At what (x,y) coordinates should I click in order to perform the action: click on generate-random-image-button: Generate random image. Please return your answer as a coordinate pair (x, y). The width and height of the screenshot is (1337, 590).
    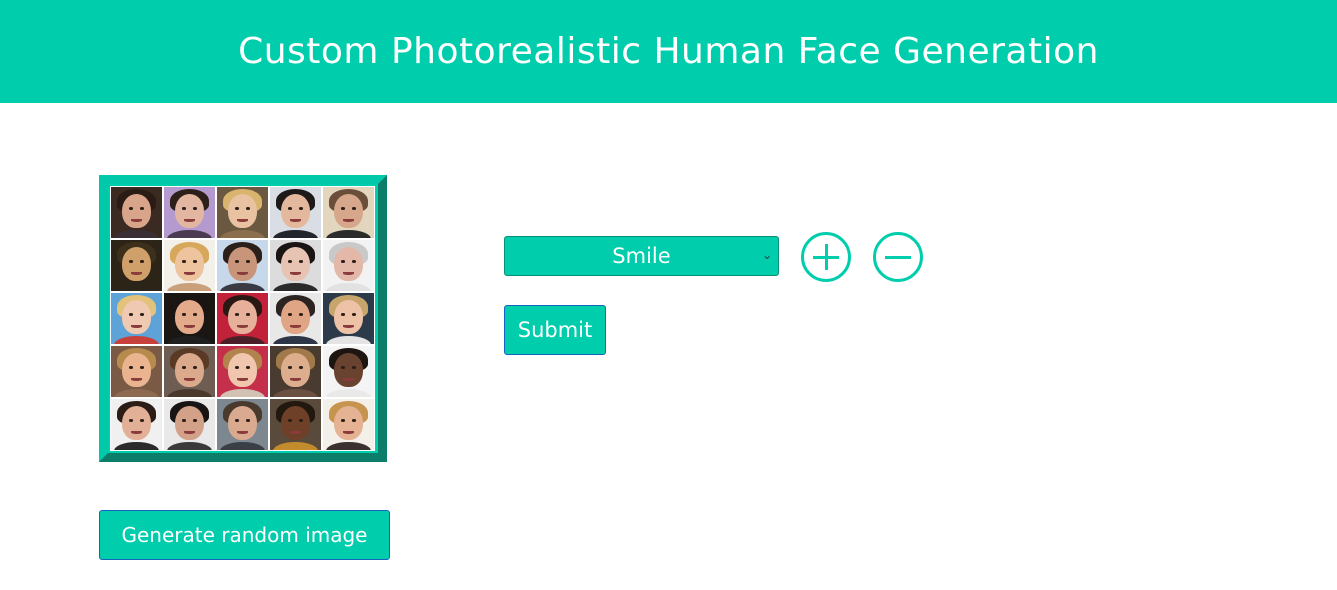
    Looking at the image, I should click on (244, 535).